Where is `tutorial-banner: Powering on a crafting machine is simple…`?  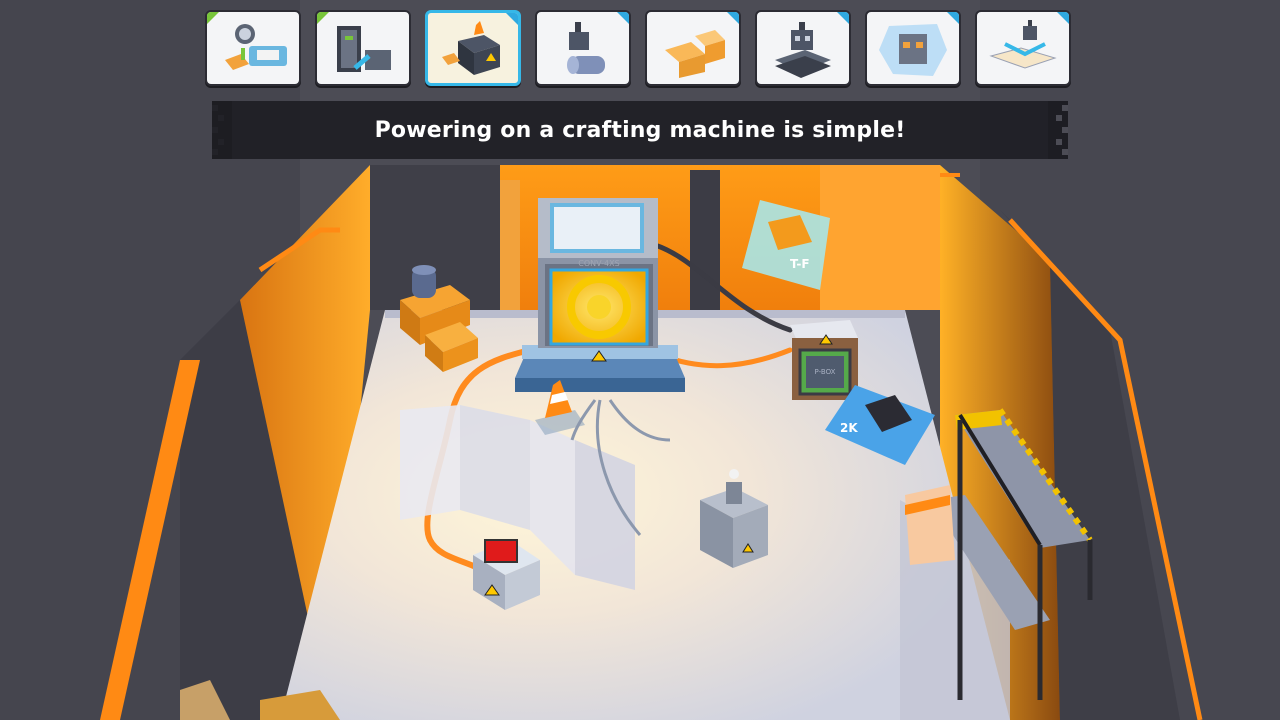 tutorial-banner: Powering on a crafting machine is simple… is located at coordinates (640, 130).